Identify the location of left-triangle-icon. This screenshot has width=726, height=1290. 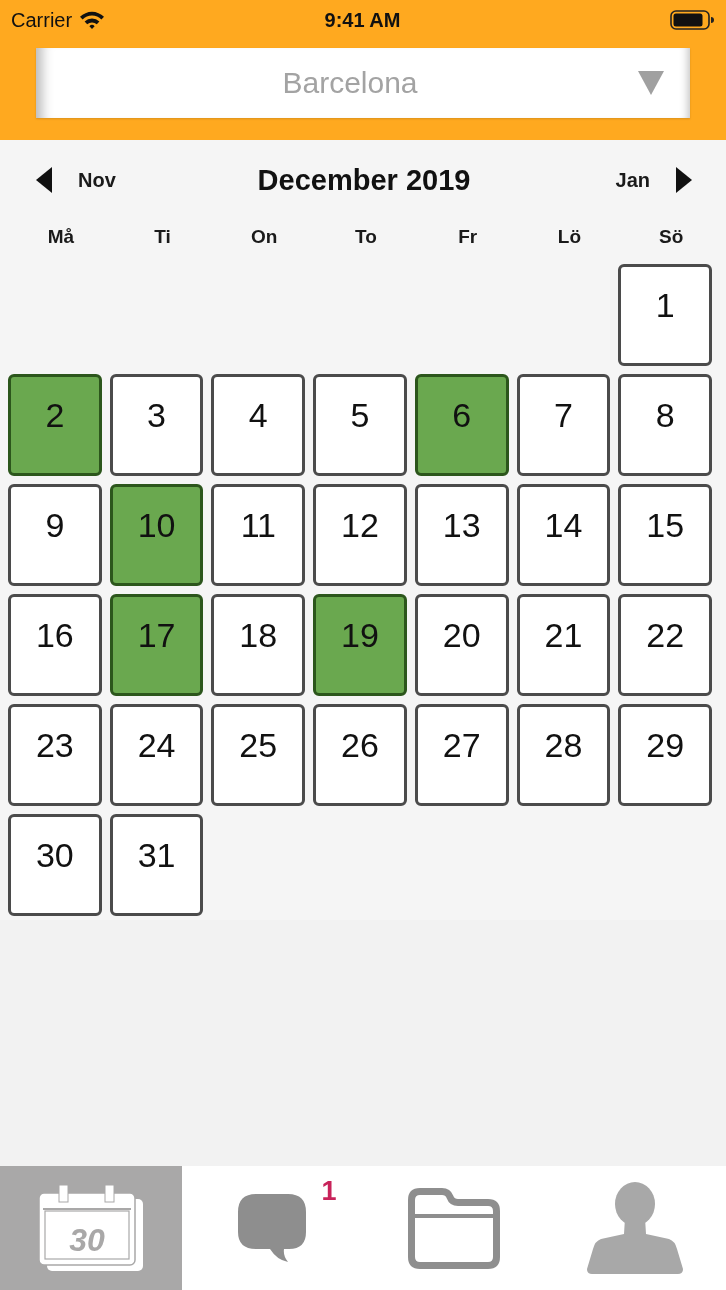
(44, 180).